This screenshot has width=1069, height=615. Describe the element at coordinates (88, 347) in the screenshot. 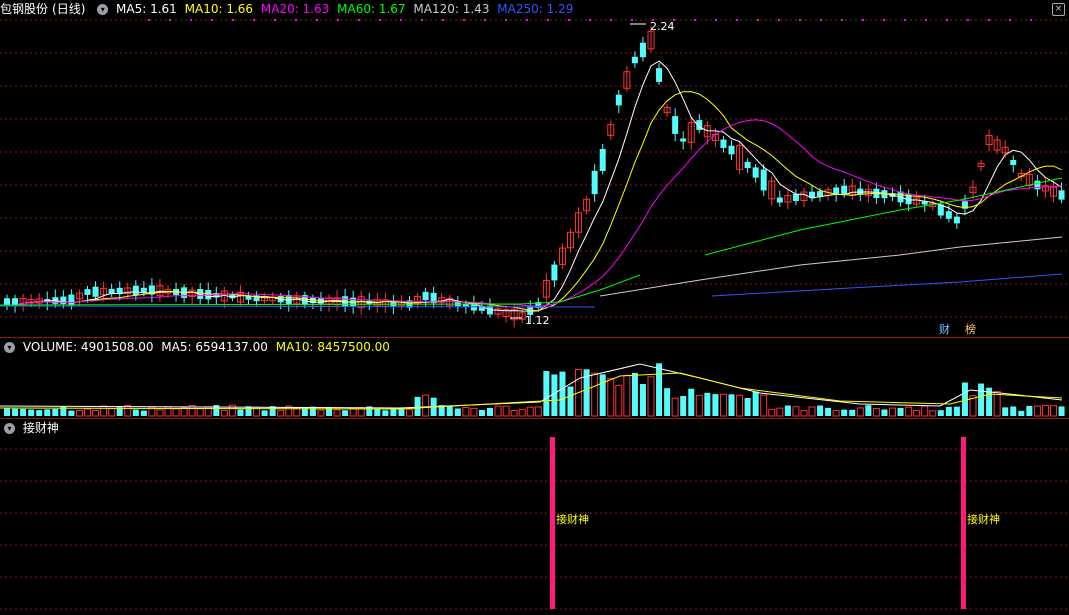

I see `volume-value: VOLUME: 4901508.00` at that location.